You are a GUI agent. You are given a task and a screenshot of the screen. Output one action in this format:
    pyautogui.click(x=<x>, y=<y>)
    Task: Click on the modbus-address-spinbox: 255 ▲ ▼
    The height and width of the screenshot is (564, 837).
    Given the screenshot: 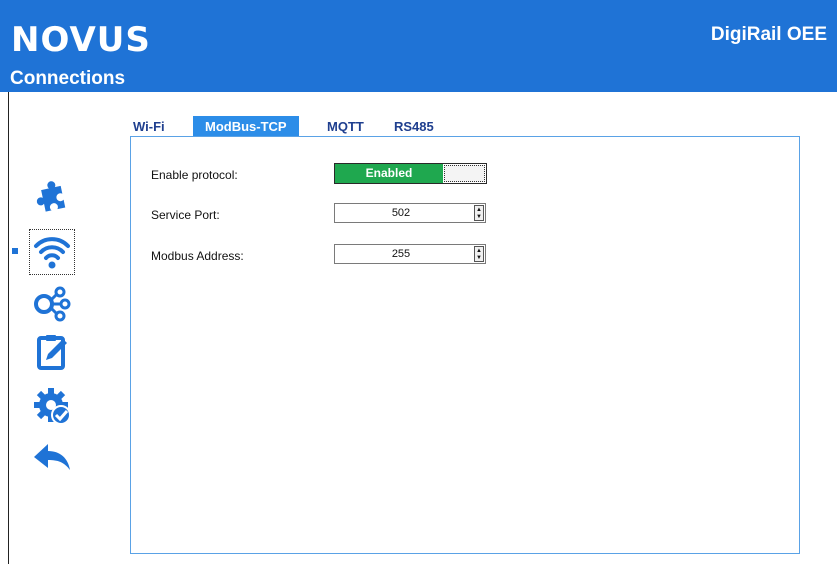 What is the action you would take?
    pyautogui.click(x=410, y=254)
    